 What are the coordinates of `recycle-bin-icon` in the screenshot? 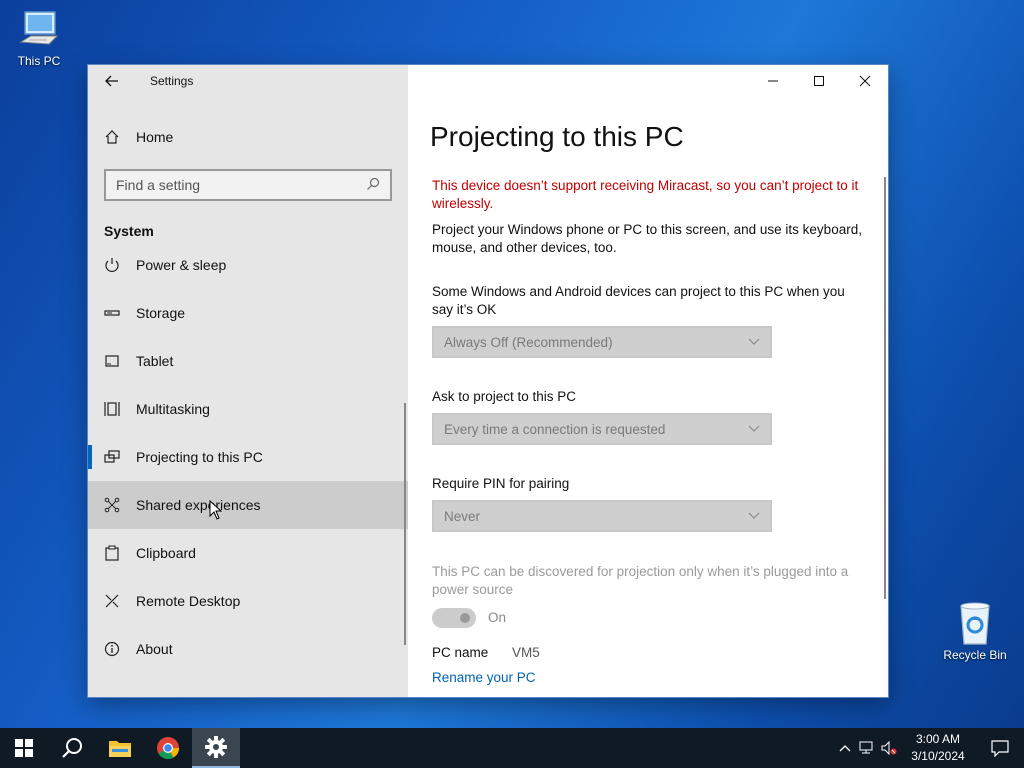 It's located at (975, 623).